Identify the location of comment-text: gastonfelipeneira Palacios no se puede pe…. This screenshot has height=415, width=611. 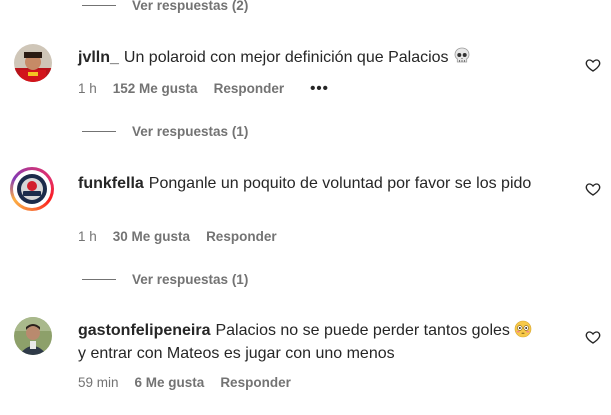
(318, 342).